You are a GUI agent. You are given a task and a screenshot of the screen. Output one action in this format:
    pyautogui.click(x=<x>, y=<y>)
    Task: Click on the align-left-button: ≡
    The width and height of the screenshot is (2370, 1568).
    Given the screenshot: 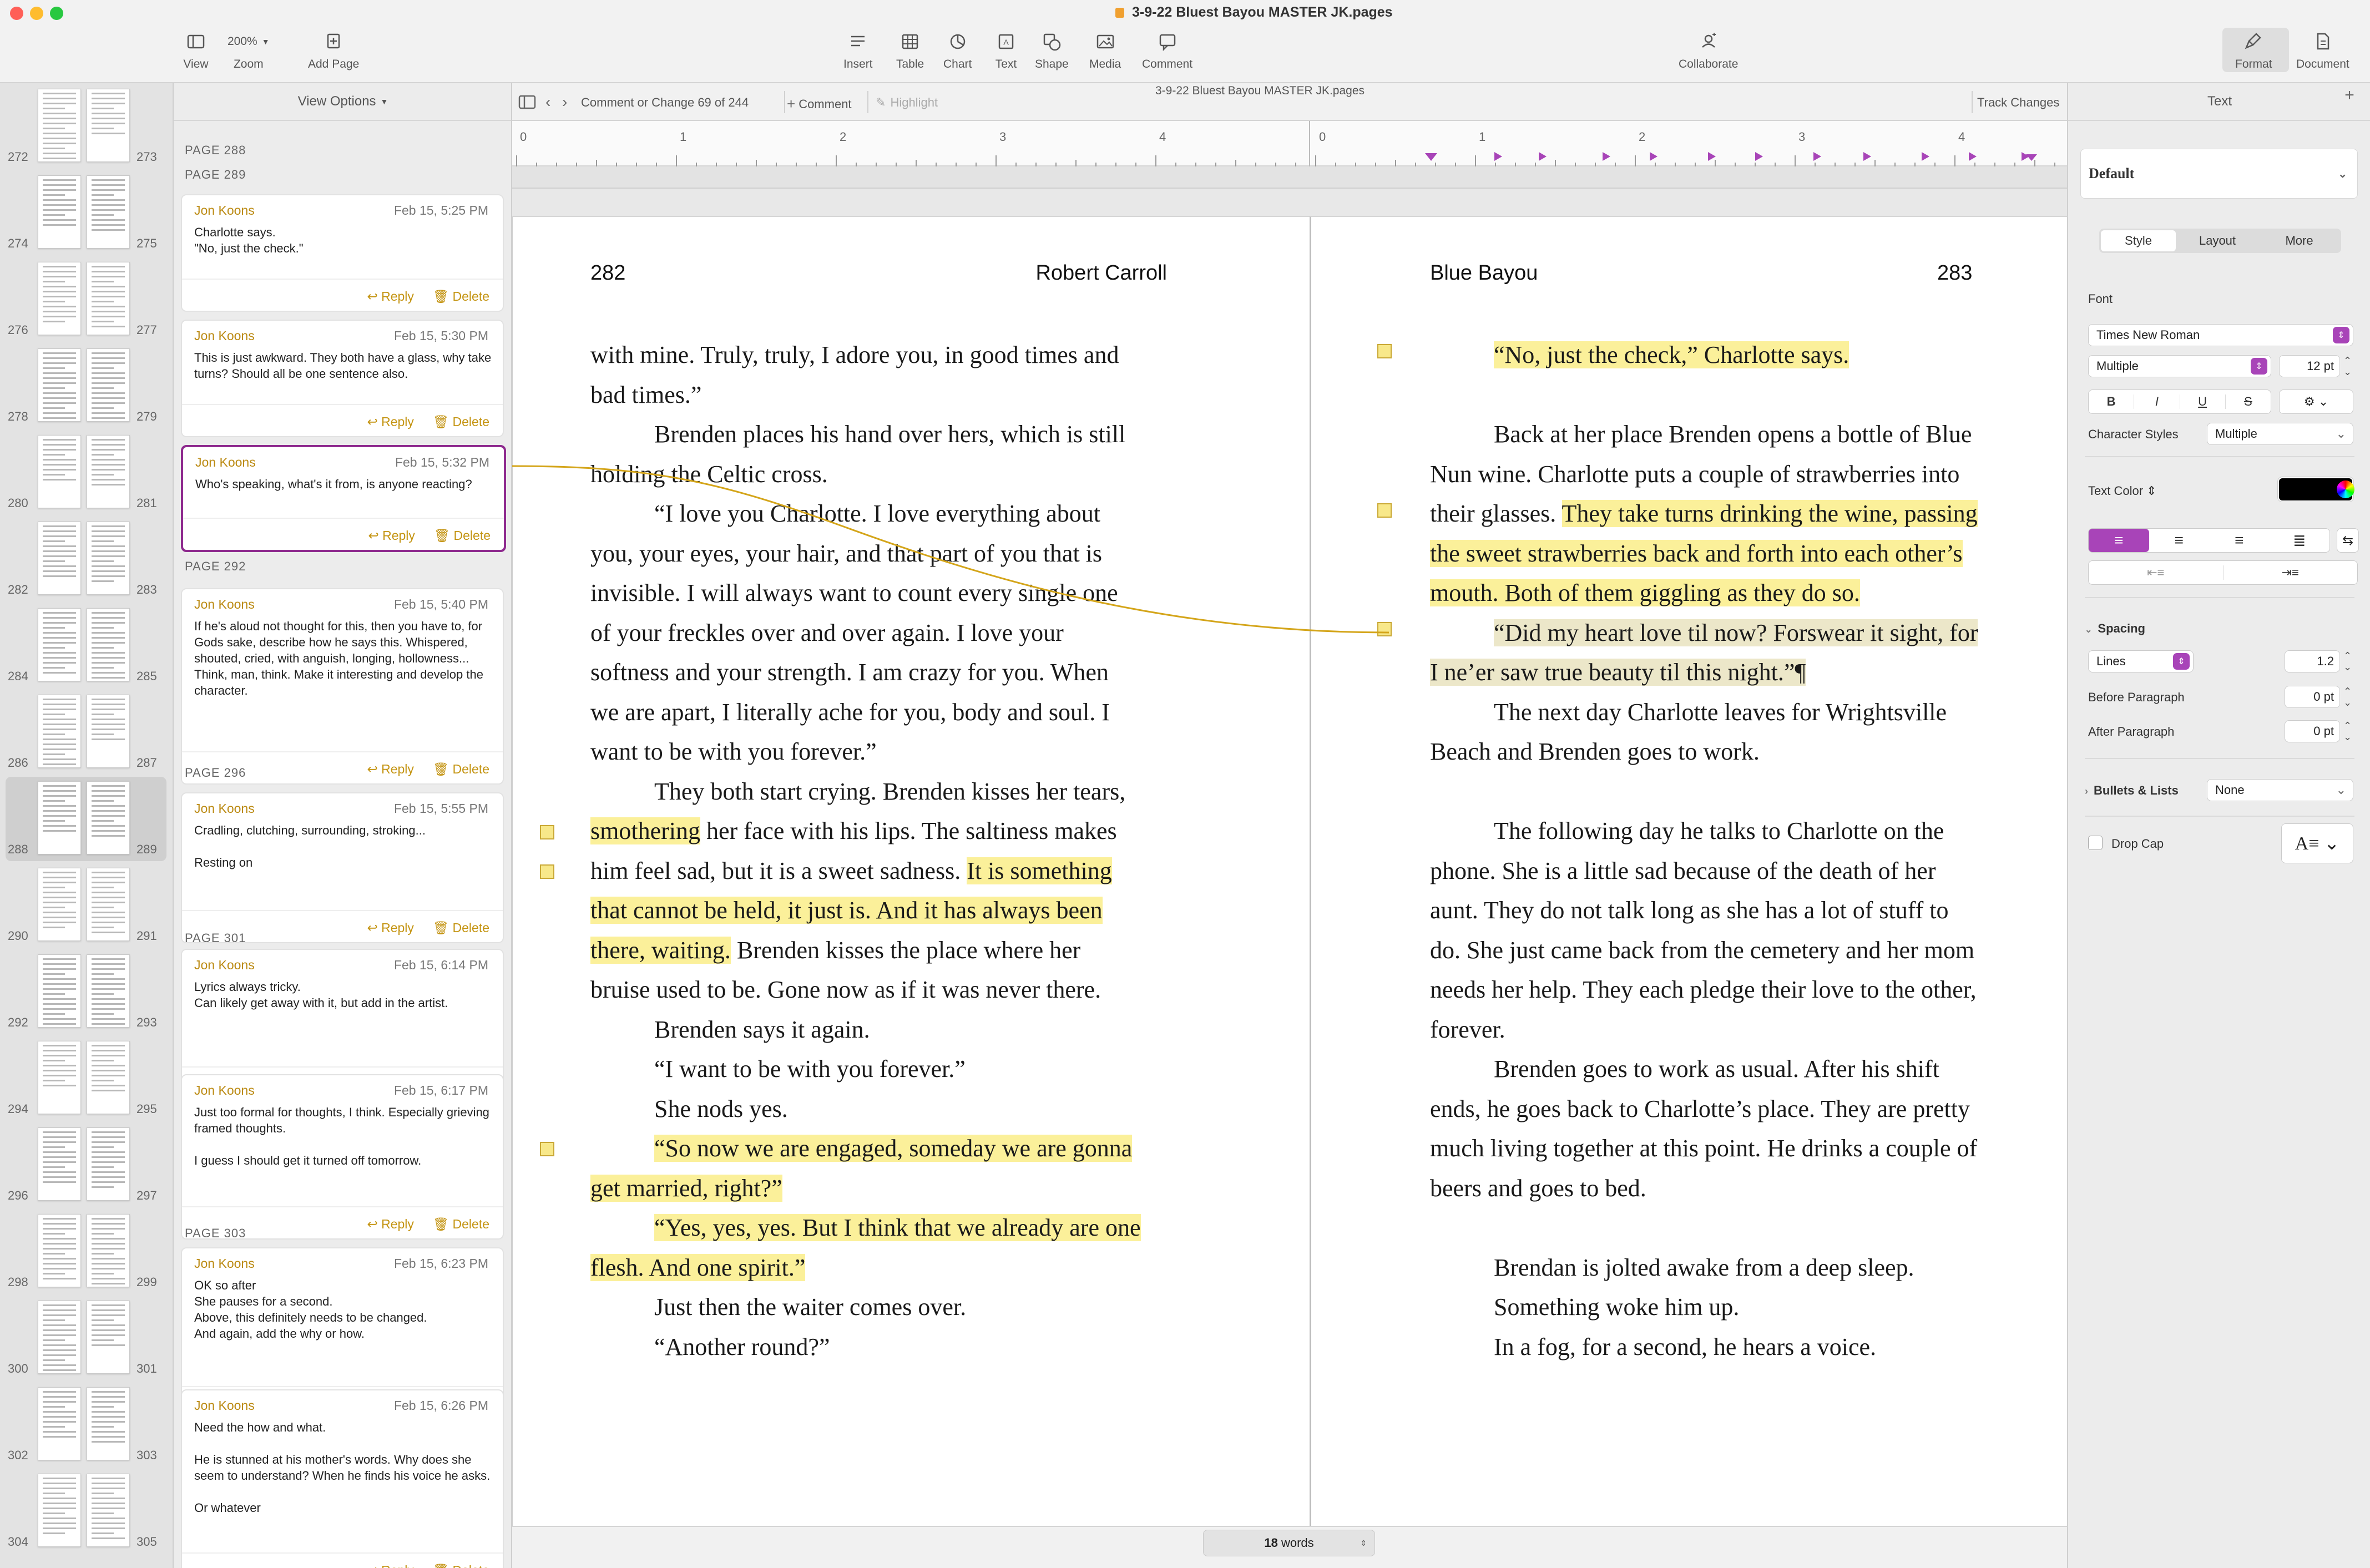 What is the action you would take?
    pyautogui.click(x=2119, y=540)
    